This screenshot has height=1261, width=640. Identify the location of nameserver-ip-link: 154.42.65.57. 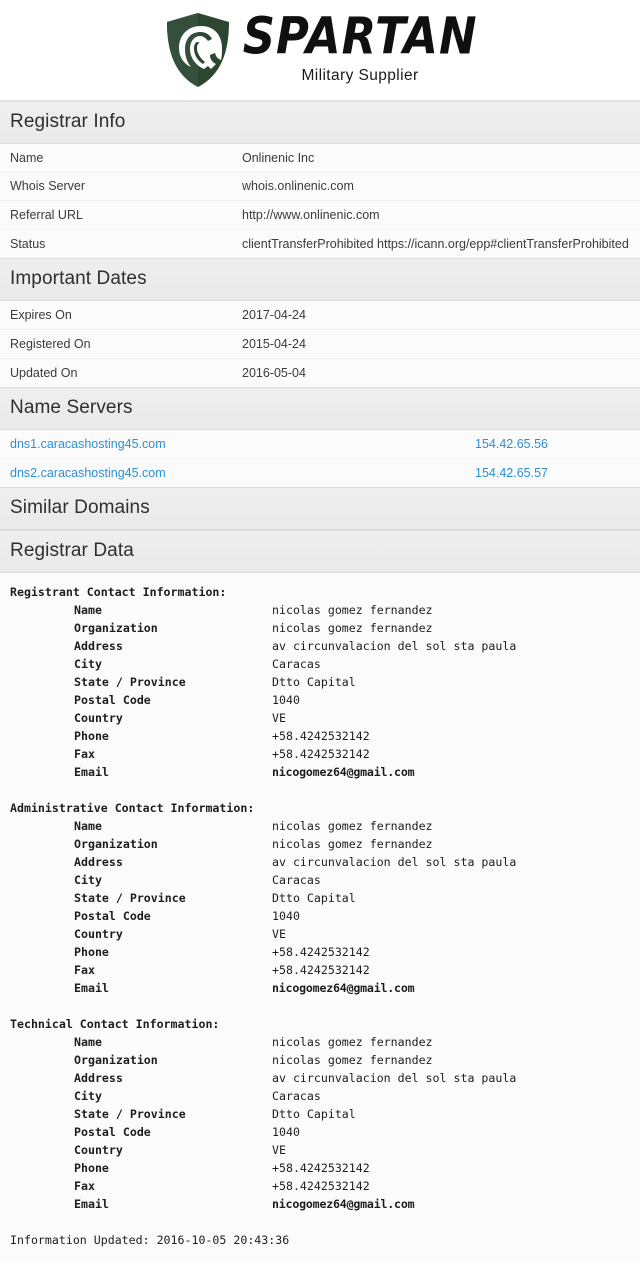
(511, 473).